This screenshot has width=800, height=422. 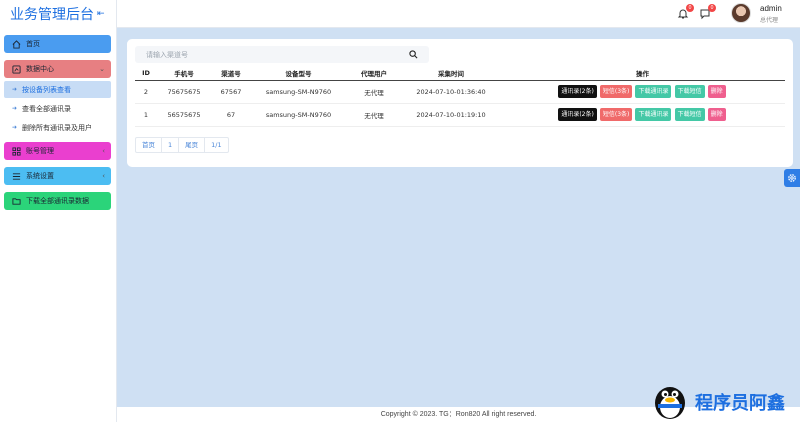 I want to click on cell-channel: 67, so click(x=231, y=115).